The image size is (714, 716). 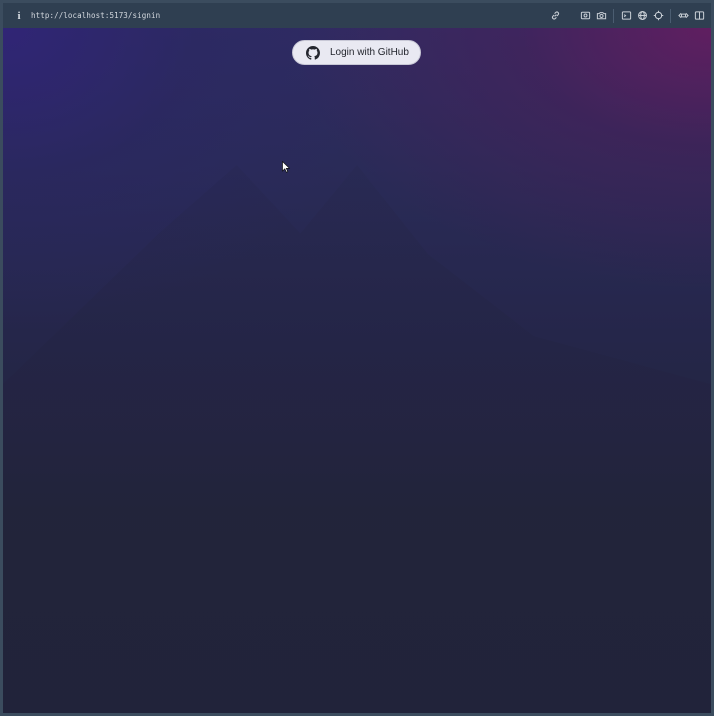 What do you see at coordinates (626, 16) in the screenshot?
I see `terminal-icon` at bounding box center [626, 16].